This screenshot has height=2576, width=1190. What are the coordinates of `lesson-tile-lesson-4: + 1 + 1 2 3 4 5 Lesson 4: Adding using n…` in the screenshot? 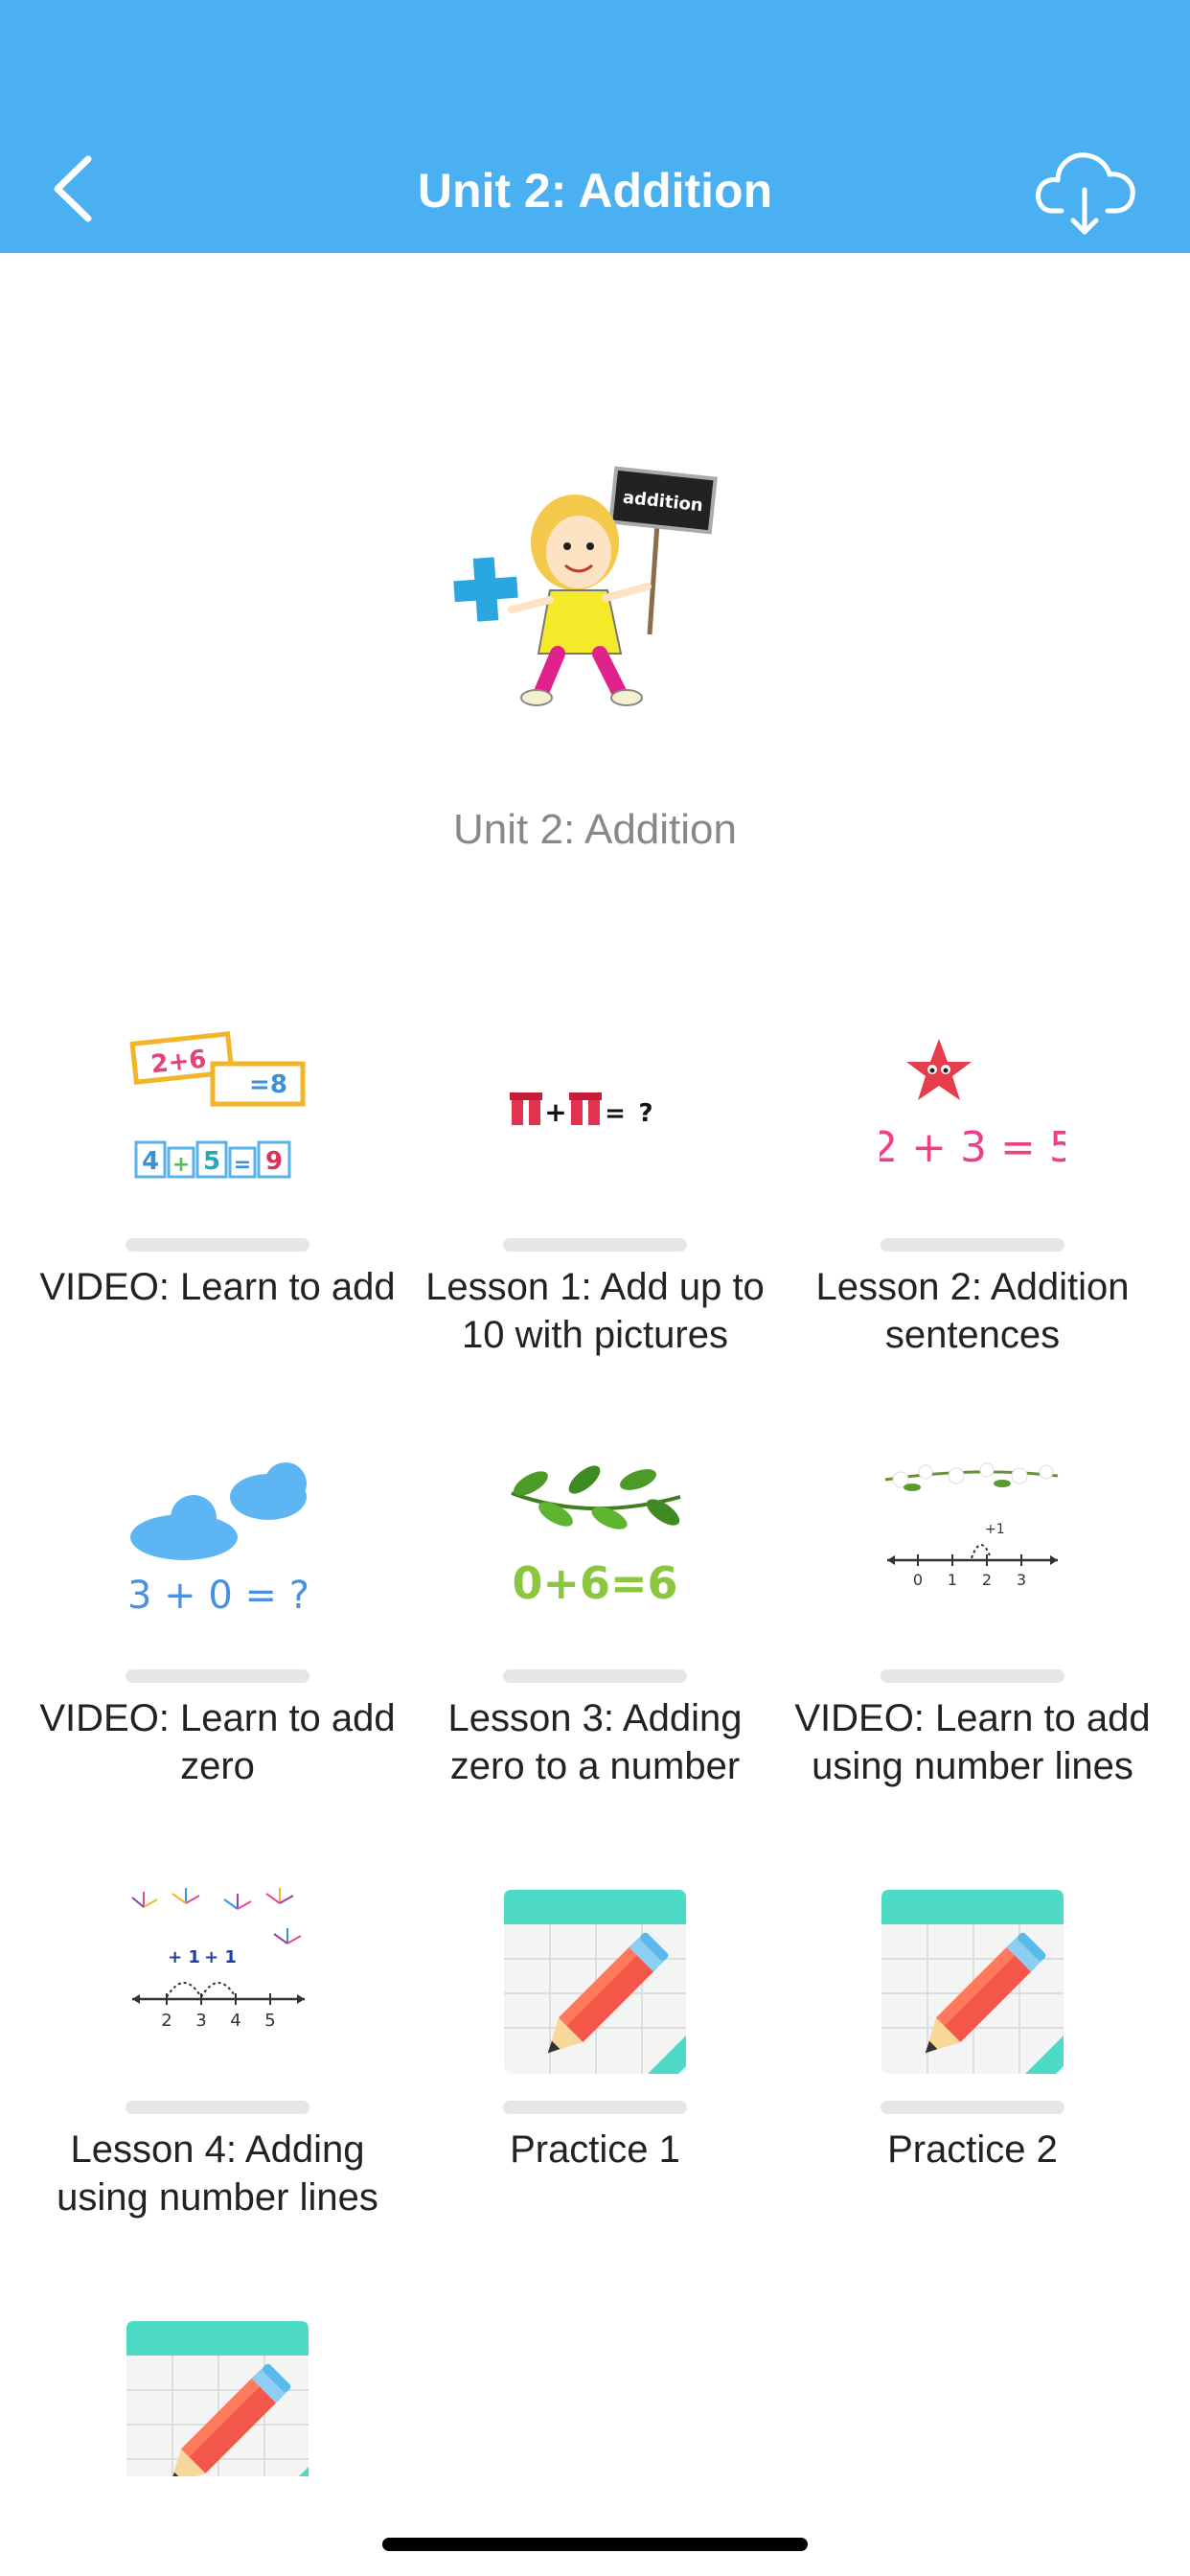 It's located at (218, 2087).